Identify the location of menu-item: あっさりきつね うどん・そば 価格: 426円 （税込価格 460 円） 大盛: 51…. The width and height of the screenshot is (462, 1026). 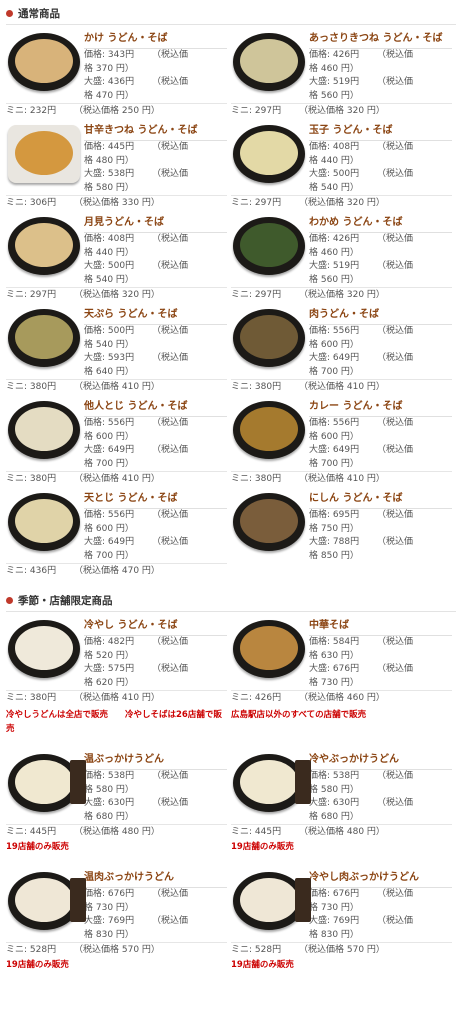
(343, 74).